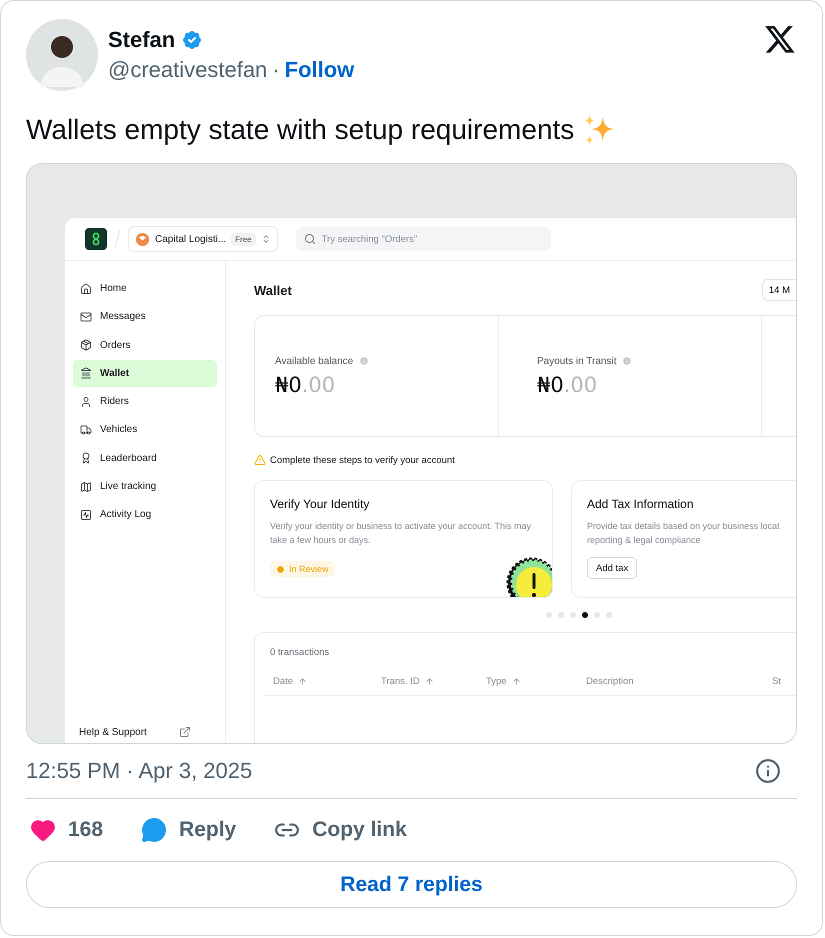  What do you see at coordinates (265, 239) in the screenshot?
I see `chevron-icon` at bounding box center [265, 239].